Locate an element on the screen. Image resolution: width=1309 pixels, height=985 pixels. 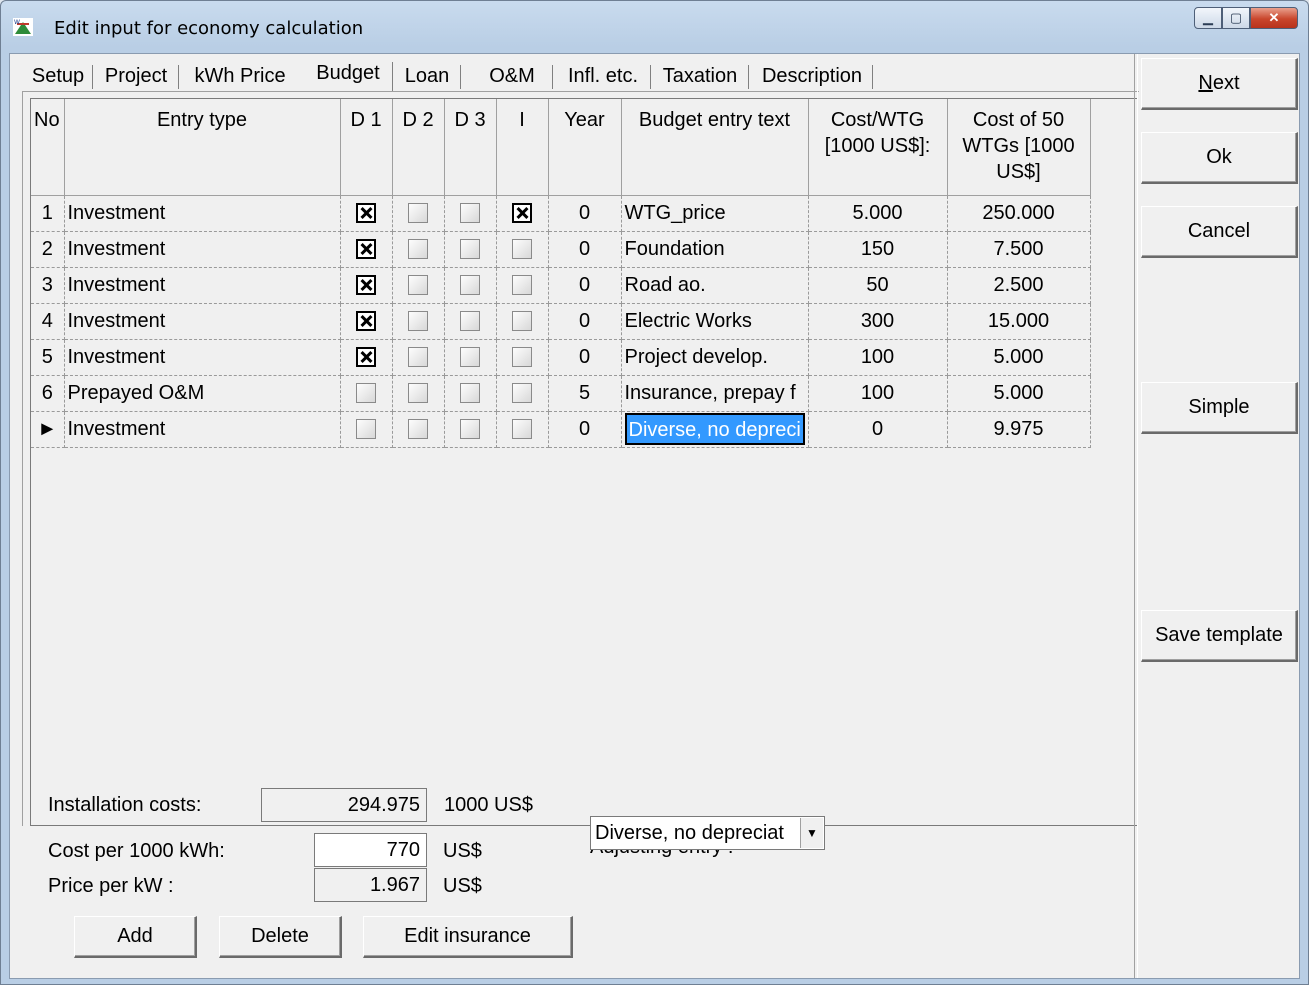
tab-setup: Setup is located at coordinates (59, 76).